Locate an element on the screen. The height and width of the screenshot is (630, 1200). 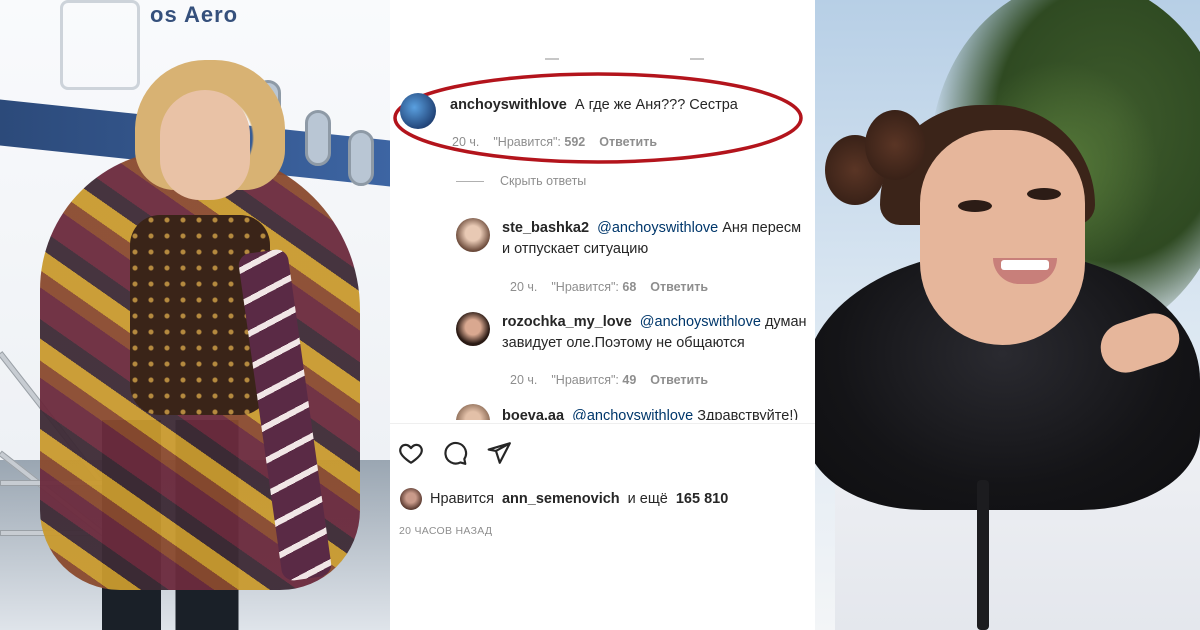
hair-bun is located at coordinates (895, 145).